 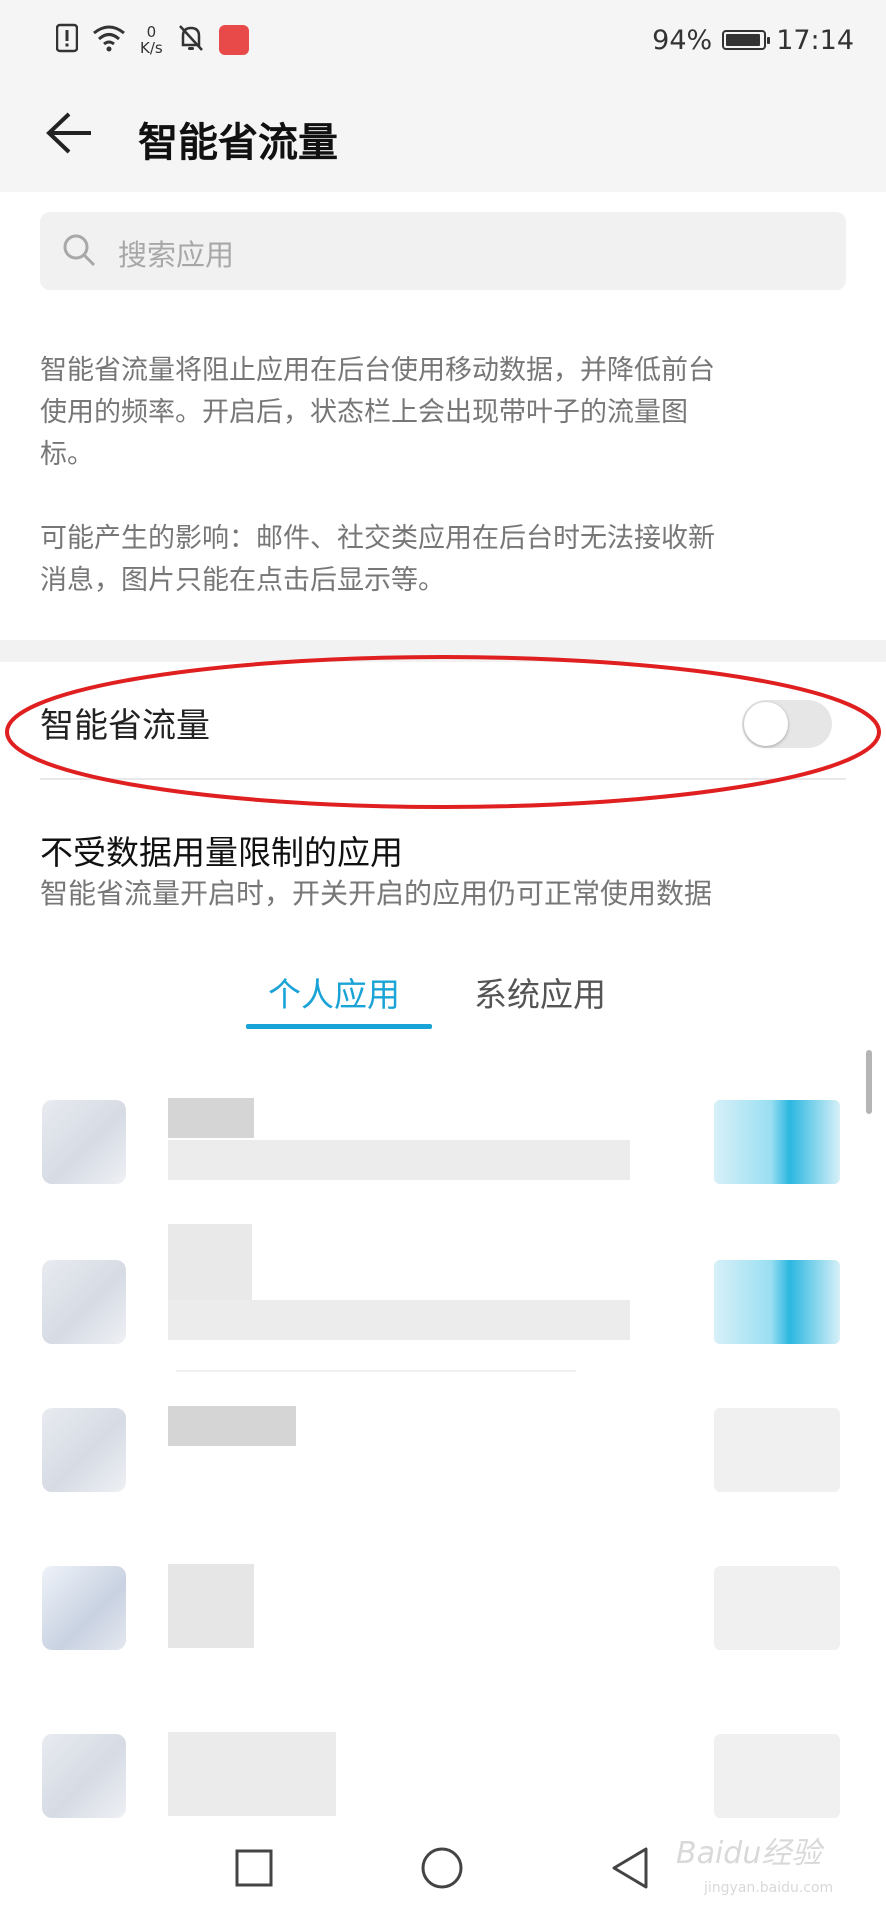 What do you see at coordinates (238, 143) in the screenshot?
I see `page-title: 智能省流量` at bounding box center [238, 143].